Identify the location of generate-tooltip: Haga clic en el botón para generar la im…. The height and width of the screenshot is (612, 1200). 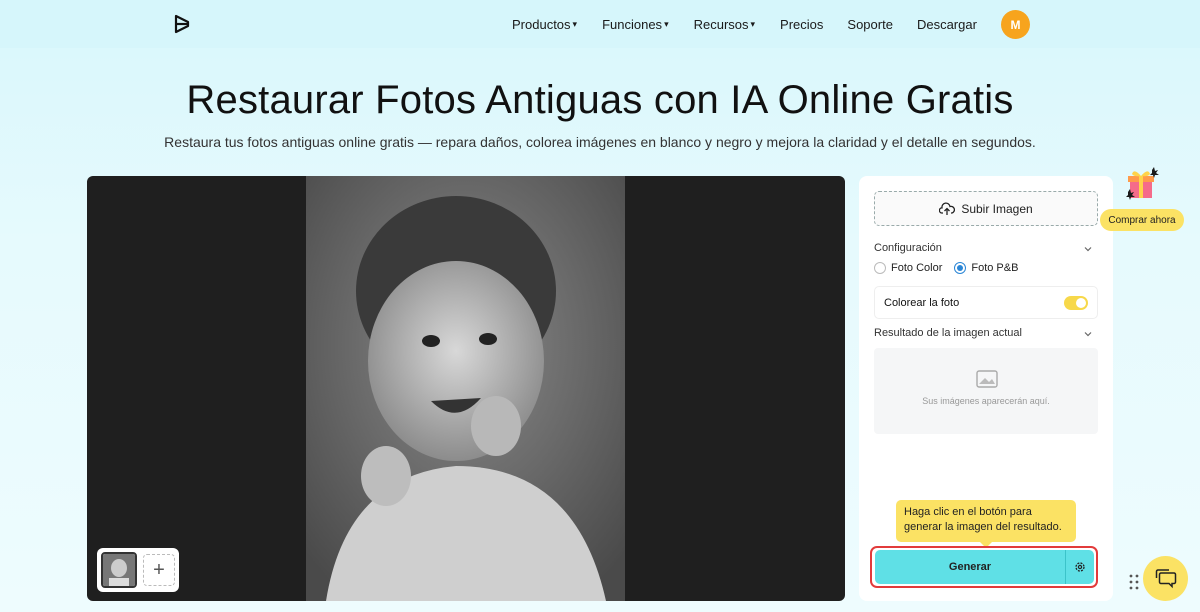
(986, 524).